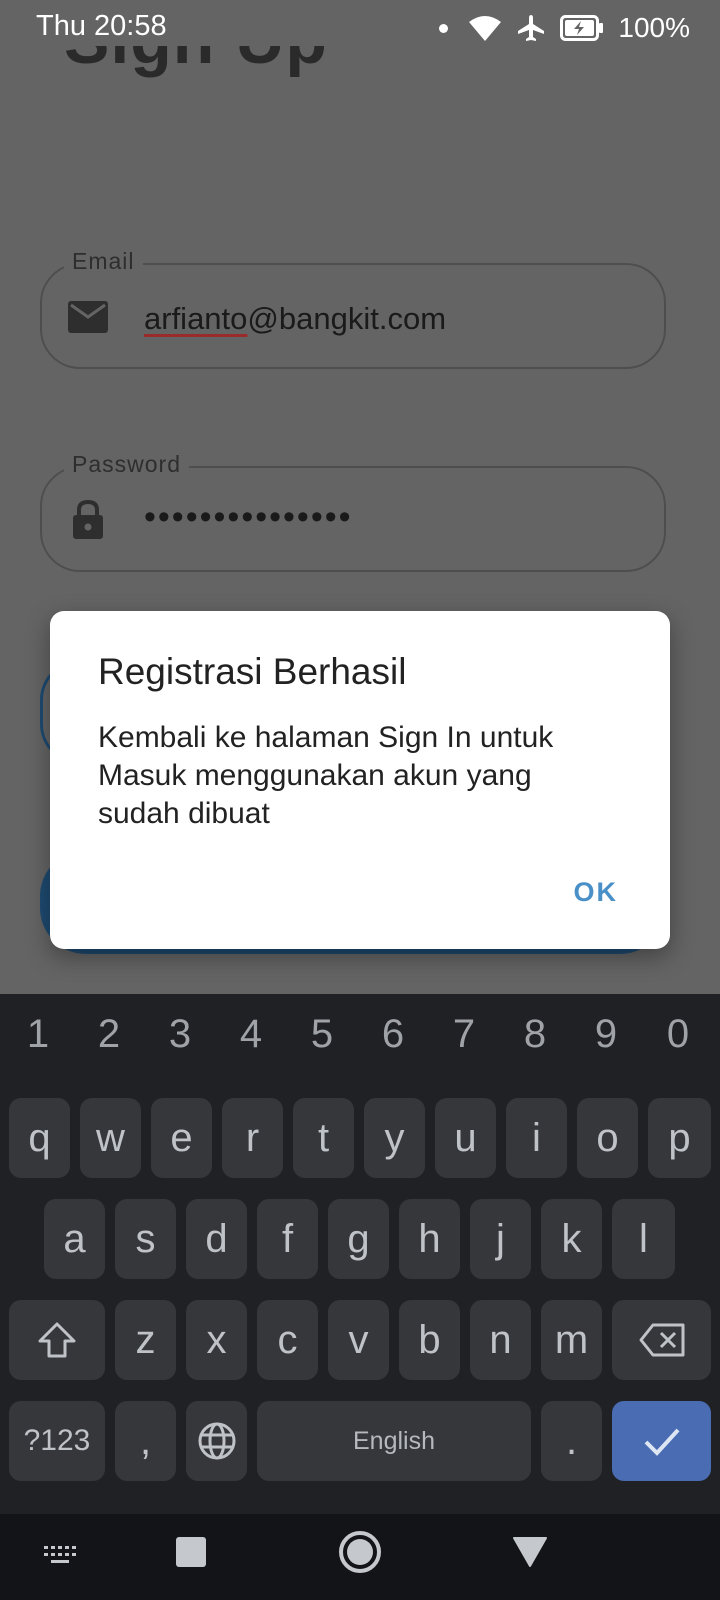  What do you see at coordinates (109, 1034) in the screenshot?
I see `key-2: 2` at bounding box center [109, 1034].